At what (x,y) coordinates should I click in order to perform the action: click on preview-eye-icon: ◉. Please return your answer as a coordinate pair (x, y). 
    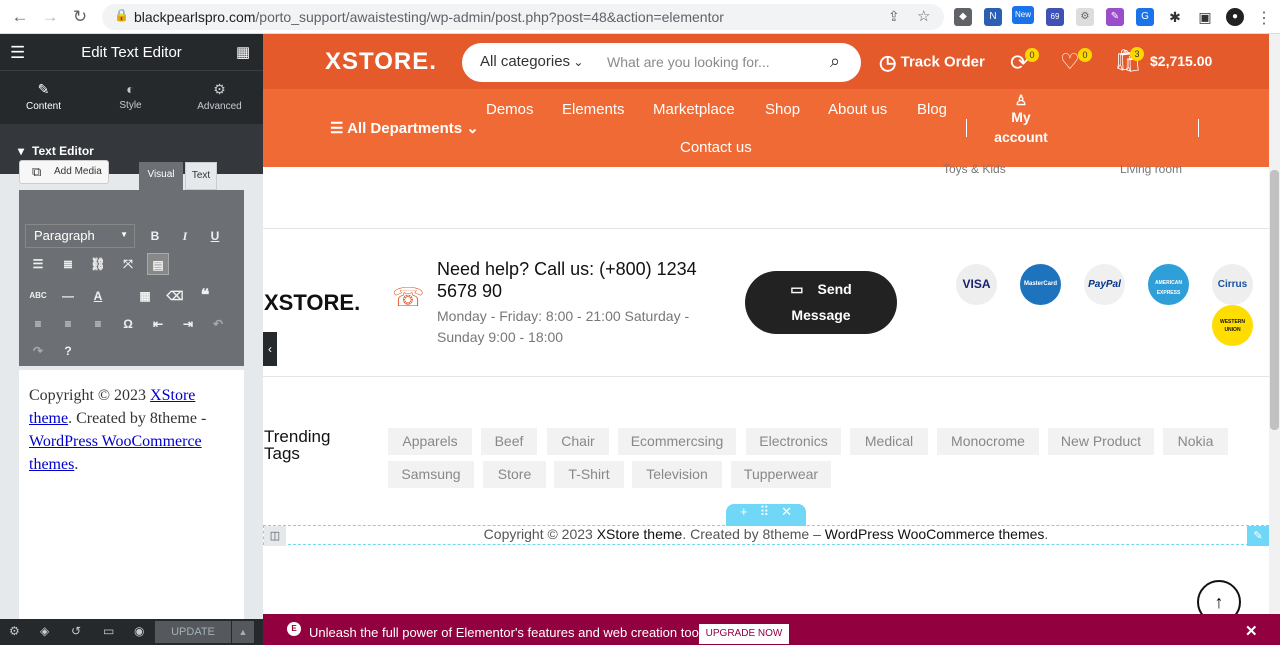
    Looking at the image, I should click on (139, 631).